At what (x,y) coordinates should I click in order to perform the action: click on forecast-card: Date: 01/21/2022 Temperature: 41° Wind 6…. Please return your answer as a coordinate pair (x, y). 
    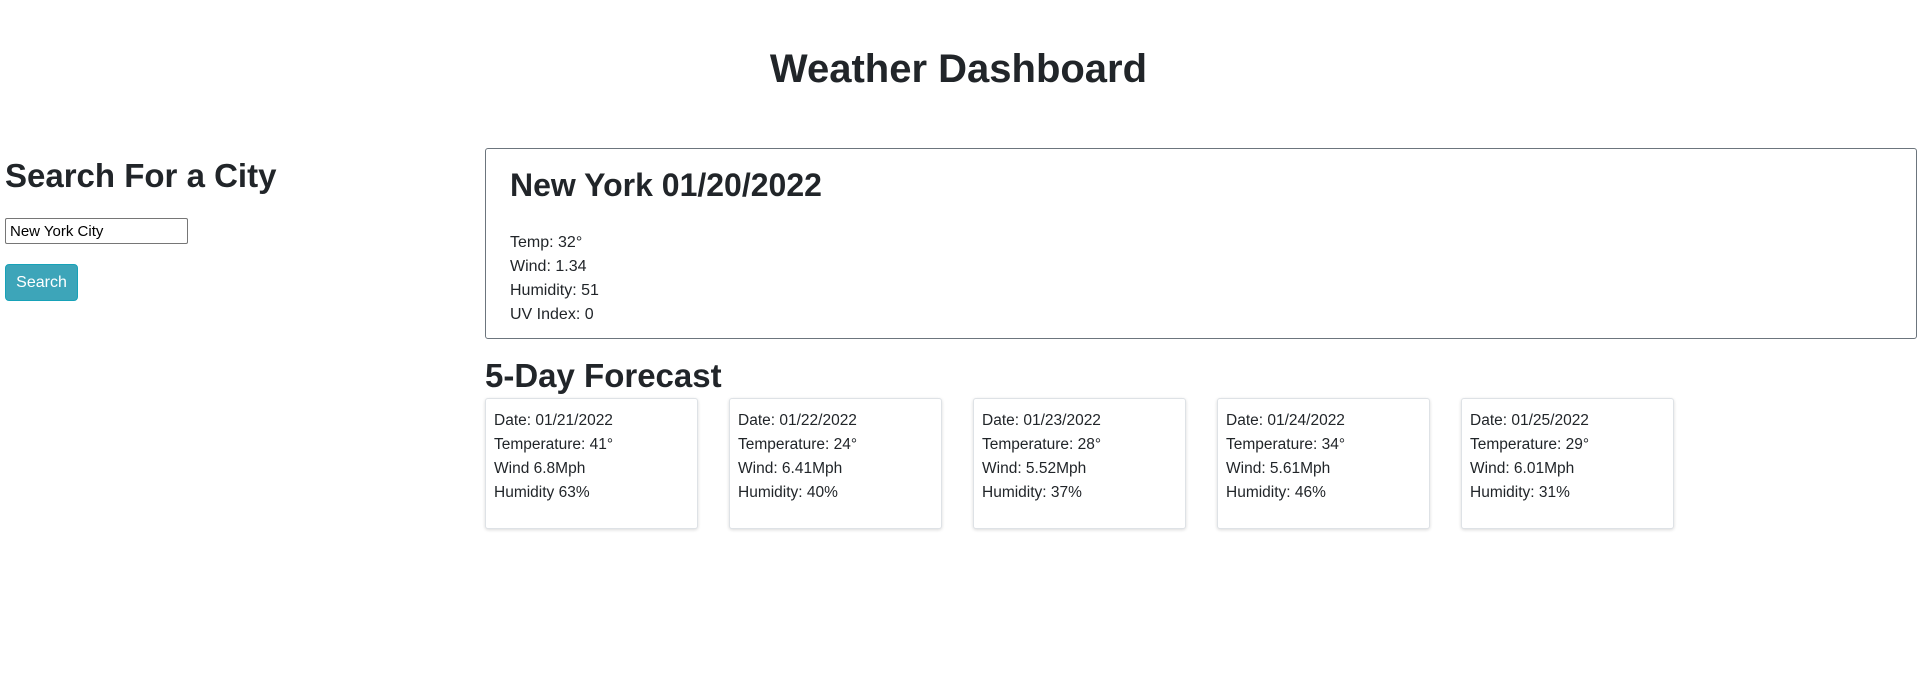
    Looking at the image, I should click on (591, 463).